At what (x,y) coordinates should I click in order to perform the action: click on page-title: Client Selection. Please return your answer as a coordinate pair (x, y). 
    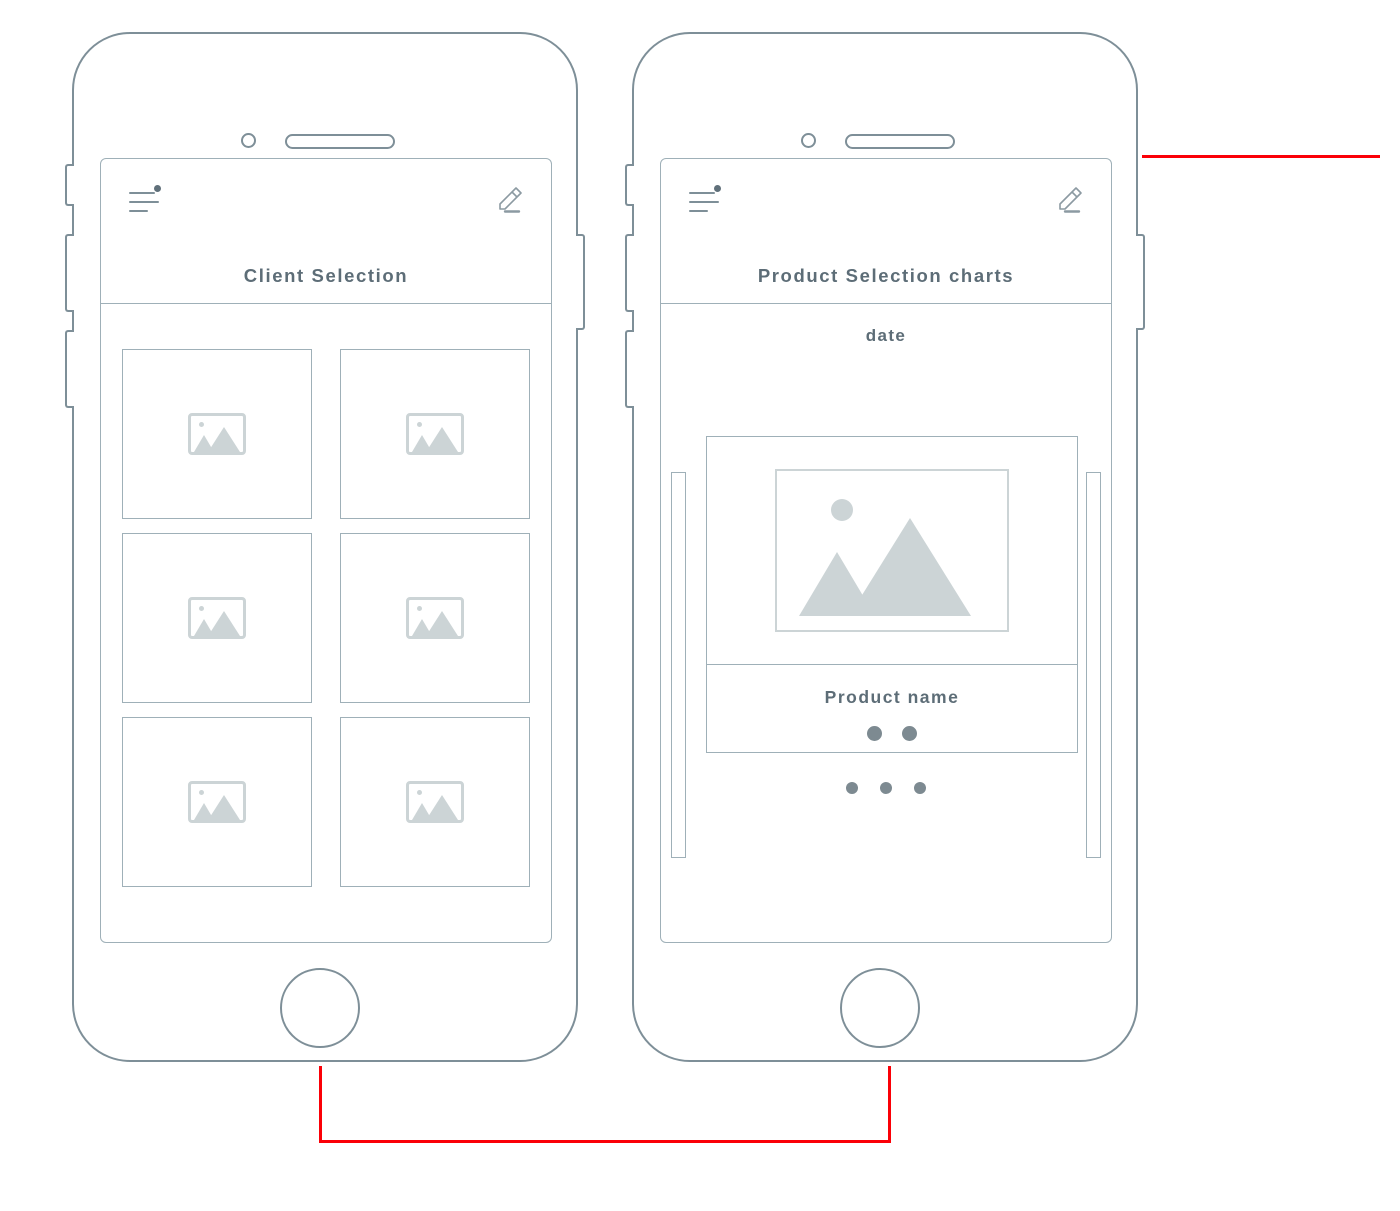
    Looking at the image, I should click on (326, 275).